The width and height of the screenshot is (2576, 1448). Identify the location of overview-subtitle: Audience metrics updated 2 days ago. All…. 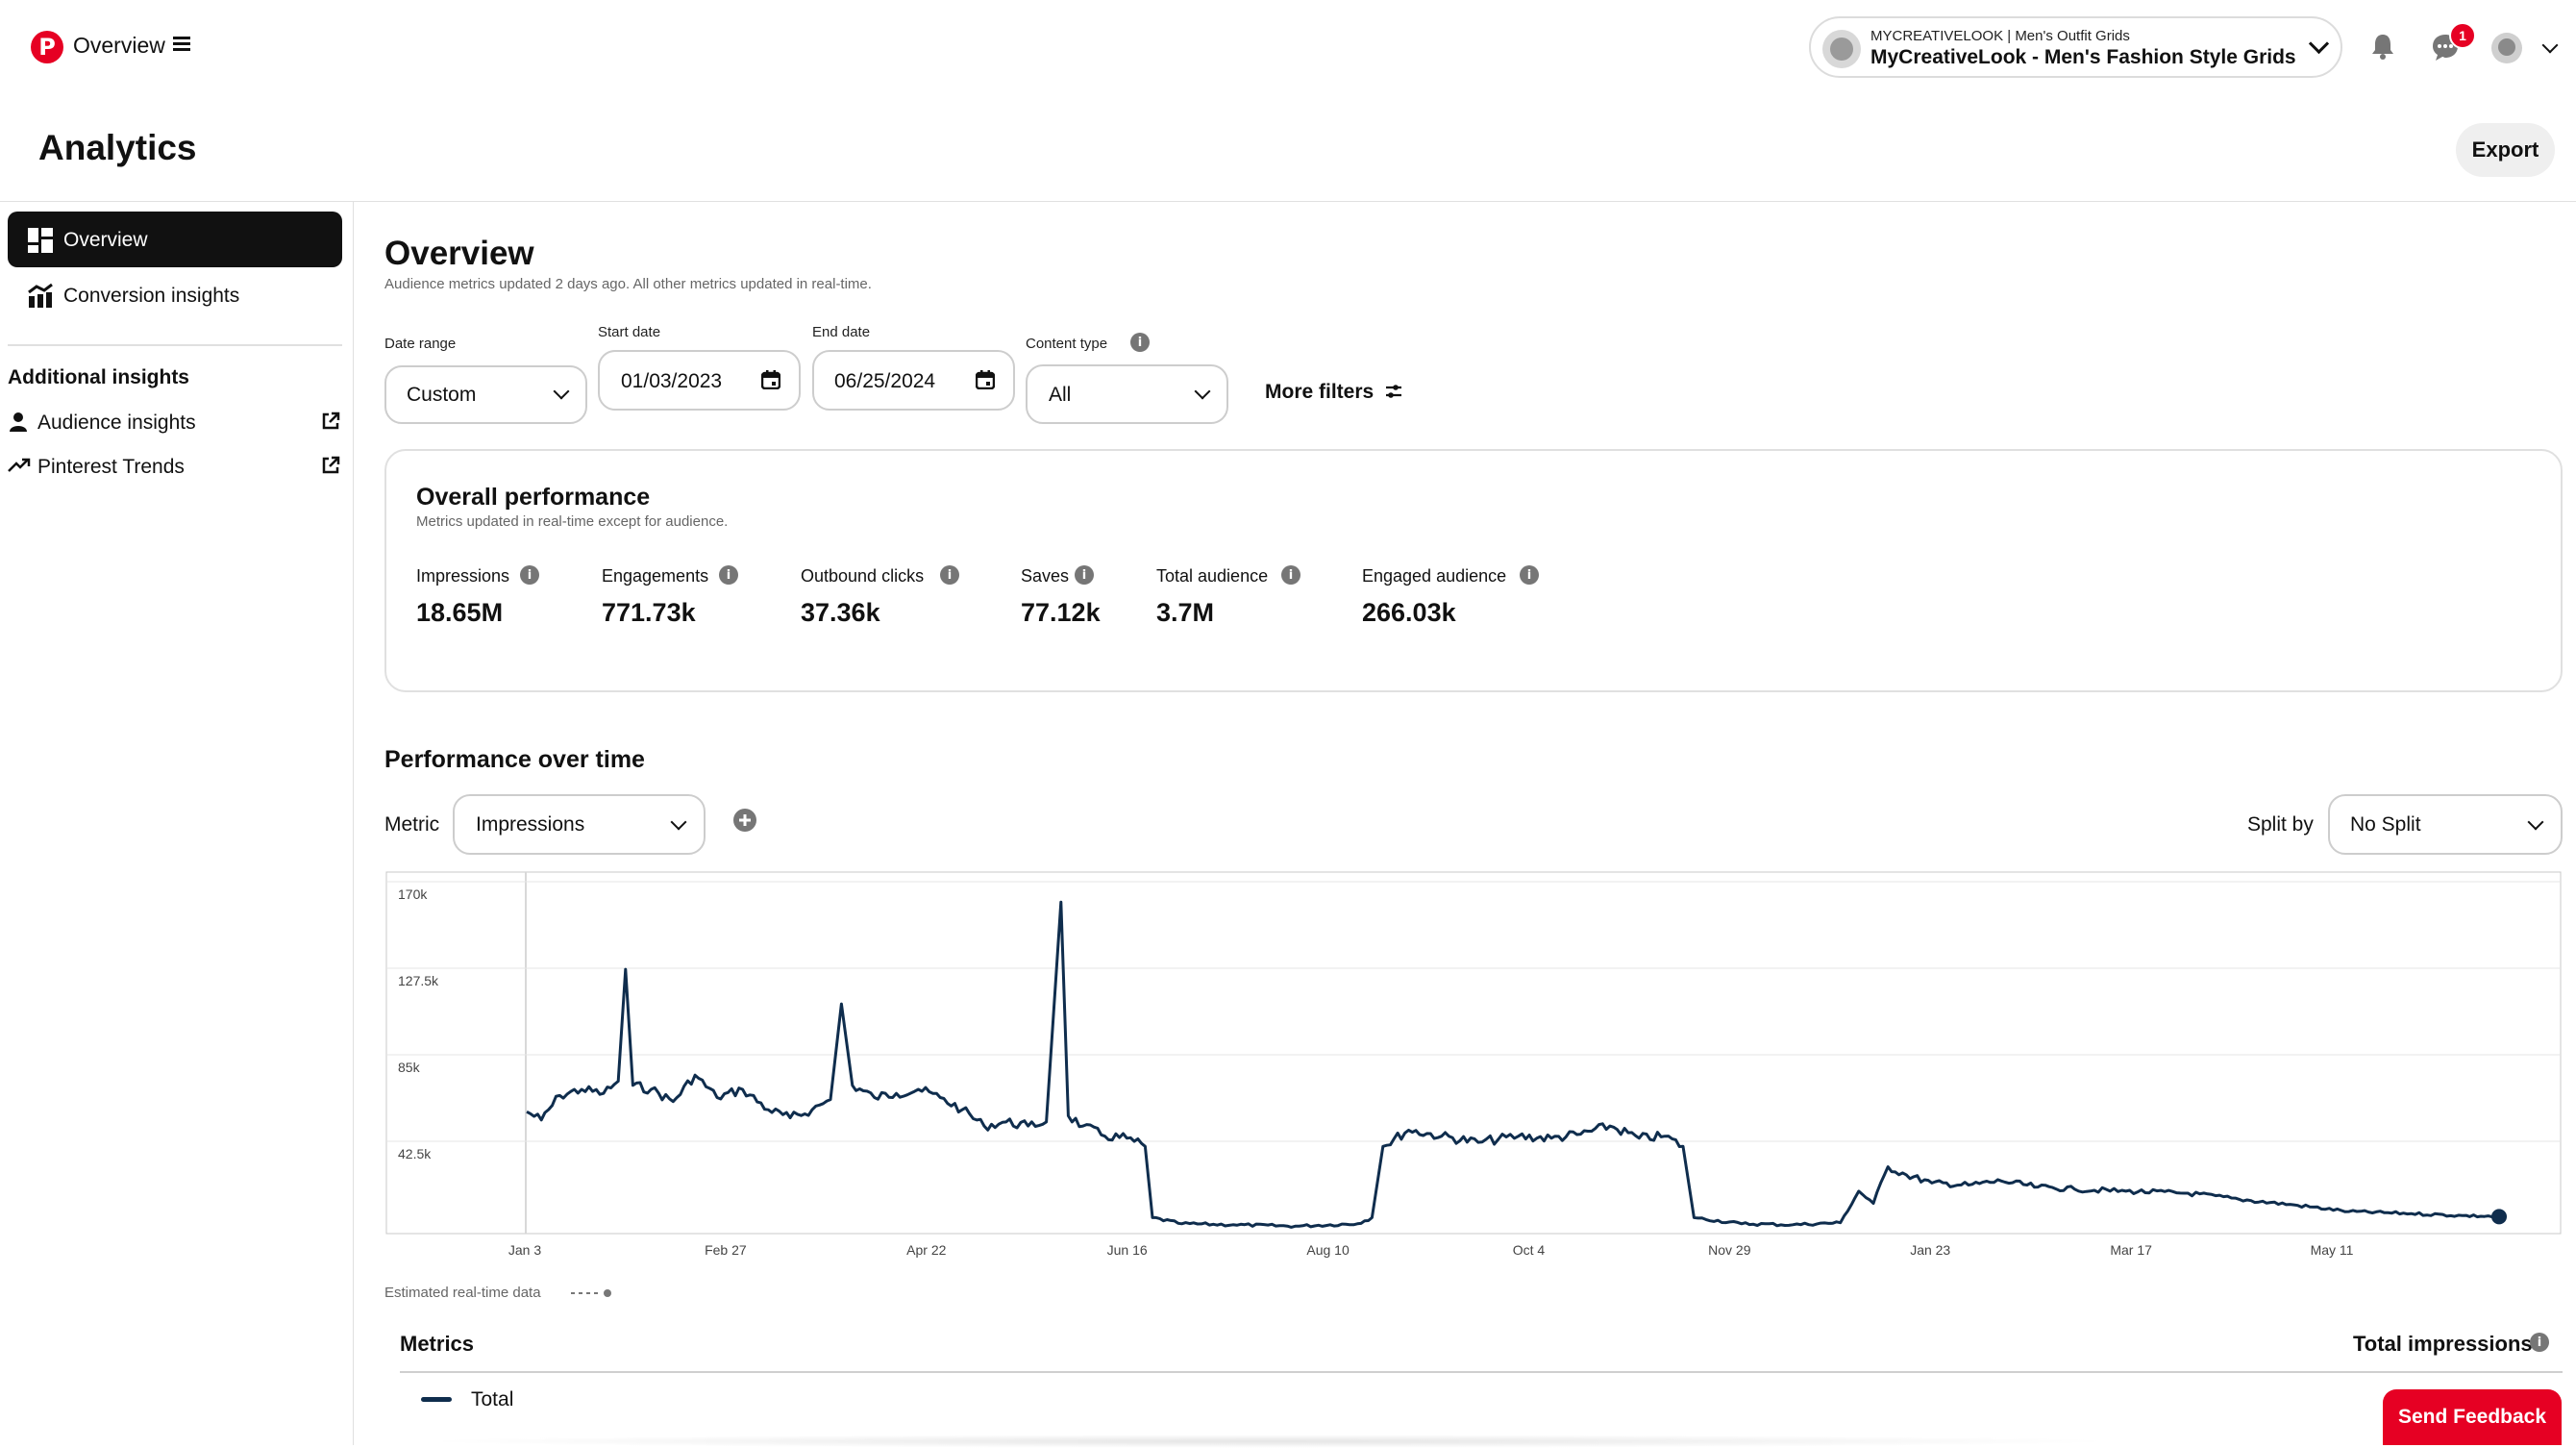
(628, 284).